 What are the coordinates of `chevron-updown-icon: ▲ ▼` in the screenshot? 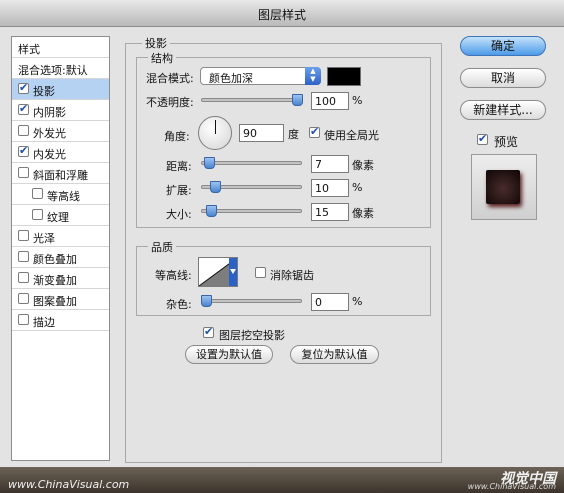 It's located at (313, 76).